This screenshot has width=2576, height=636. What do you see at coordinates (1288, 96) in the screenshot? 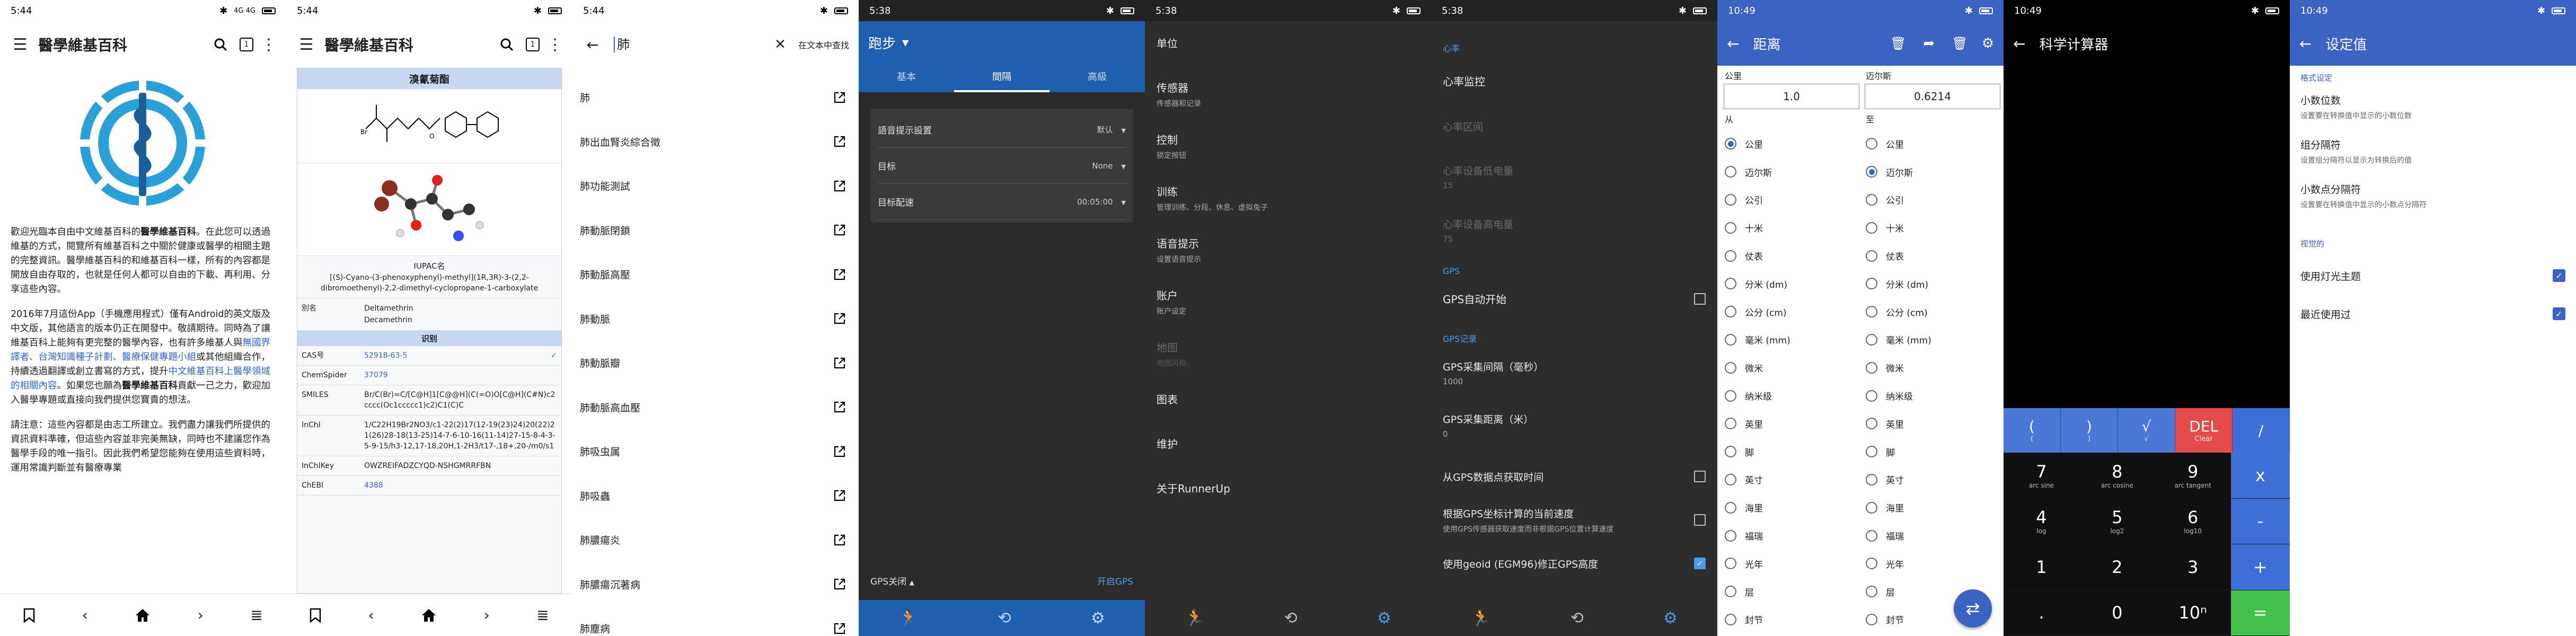
I see `settings-item: 传感器 传感器和记录` at bounding box center [1288, 96].